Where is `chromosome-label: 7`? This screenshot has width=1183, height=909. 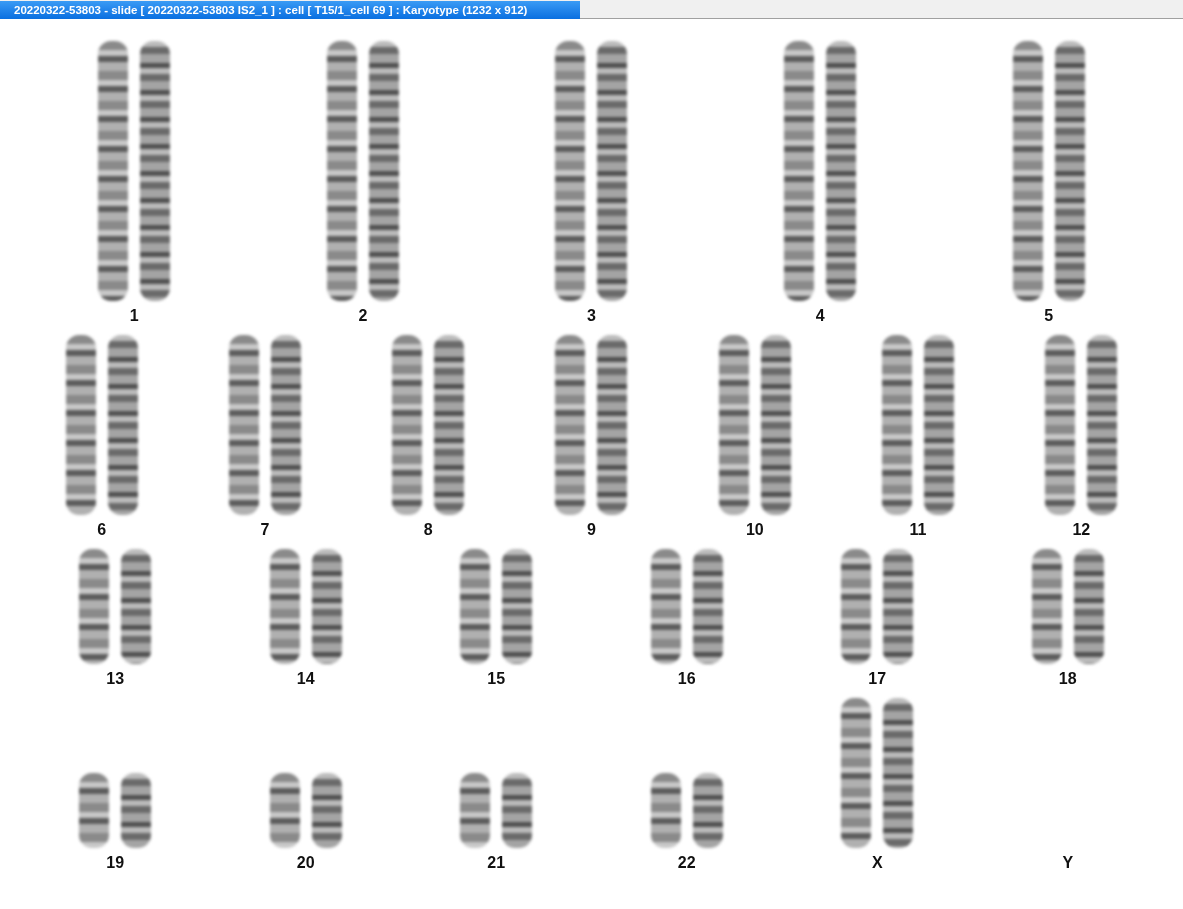 chromosome-label: 7 is located at coordinates (265, 530).